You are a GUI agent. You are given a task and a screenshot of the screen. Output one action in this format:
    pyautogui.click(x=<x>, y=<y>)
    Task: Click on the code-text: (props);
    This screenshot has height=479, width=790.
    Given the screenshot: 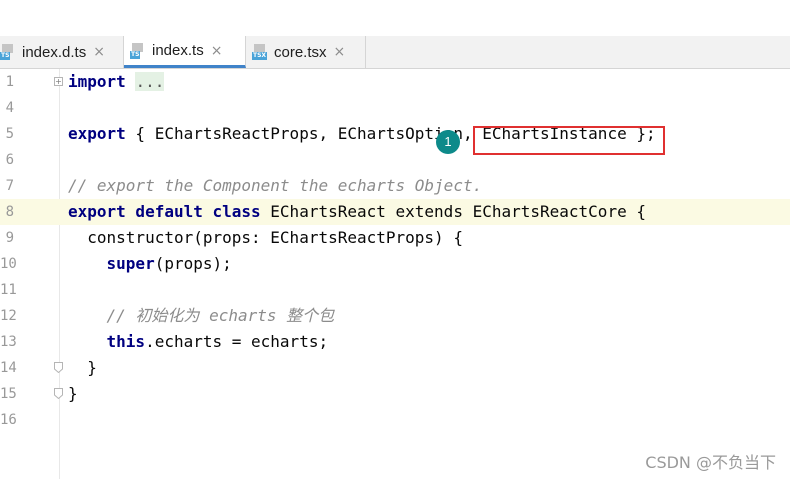 What is the action you would take?
    pyautogui.click(x=193, y=263)
    